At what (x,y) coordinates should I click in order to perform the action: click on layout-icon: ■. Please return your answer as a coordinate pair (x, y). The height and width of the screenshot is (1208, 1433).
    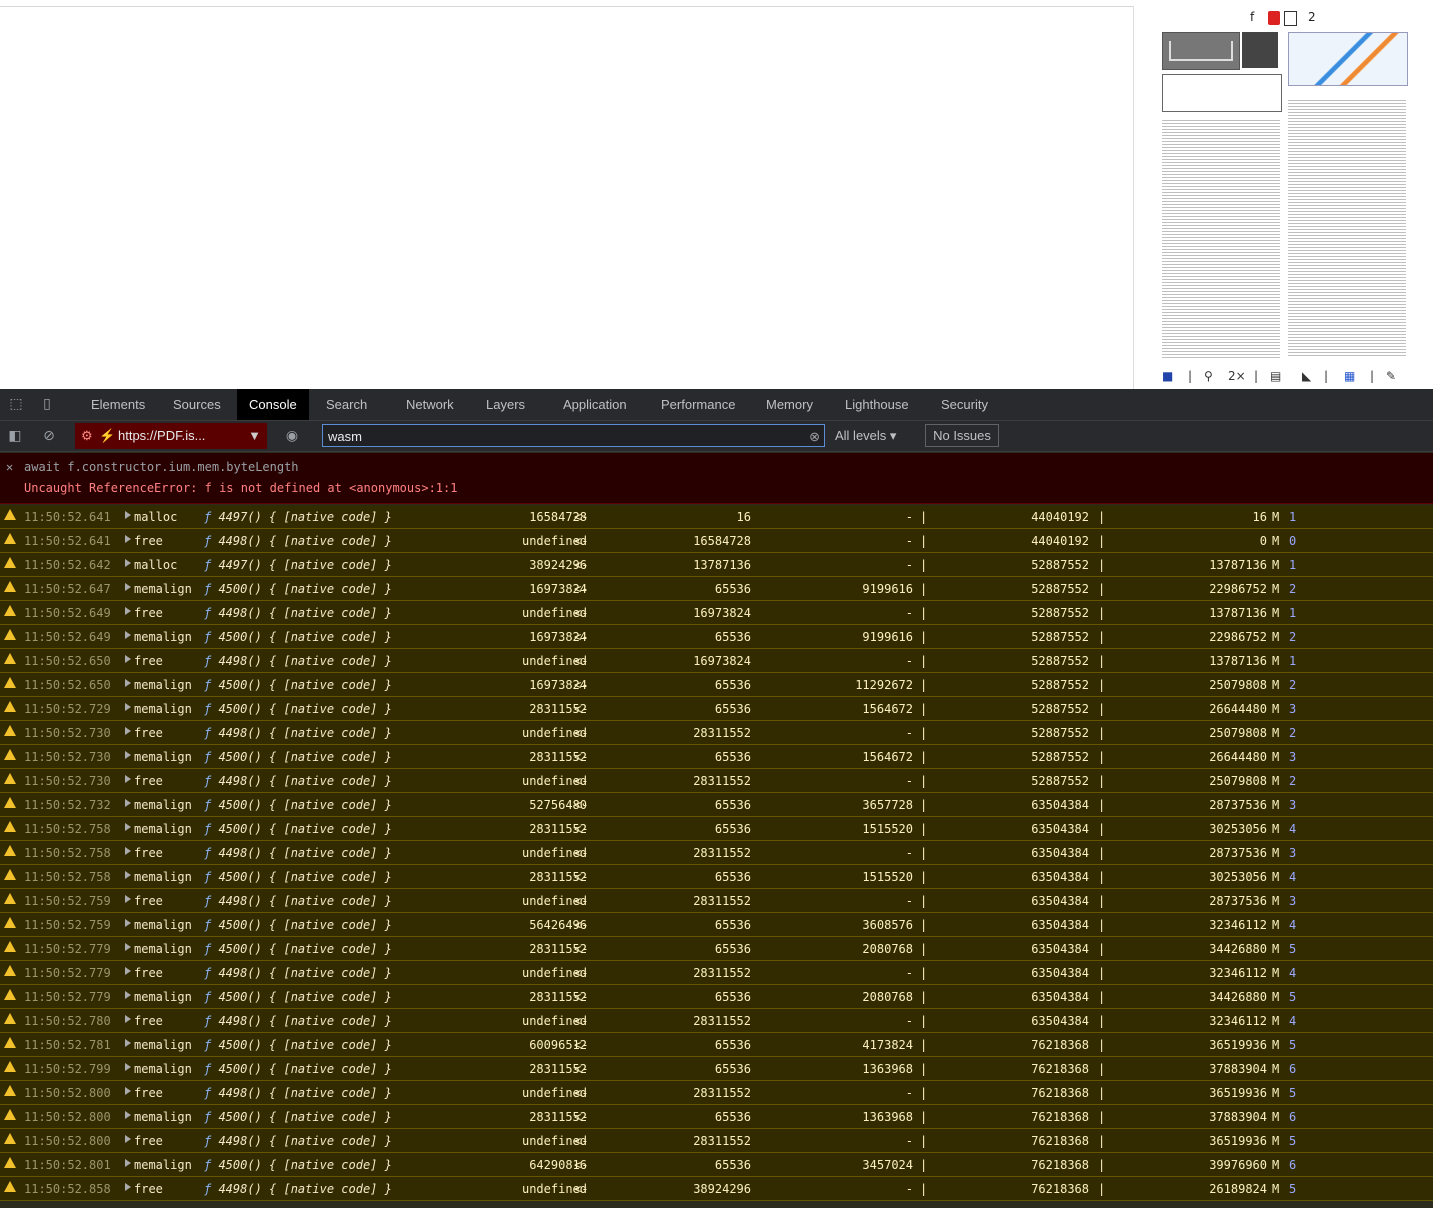
    Looking at the image, I should click on (1167, 376).